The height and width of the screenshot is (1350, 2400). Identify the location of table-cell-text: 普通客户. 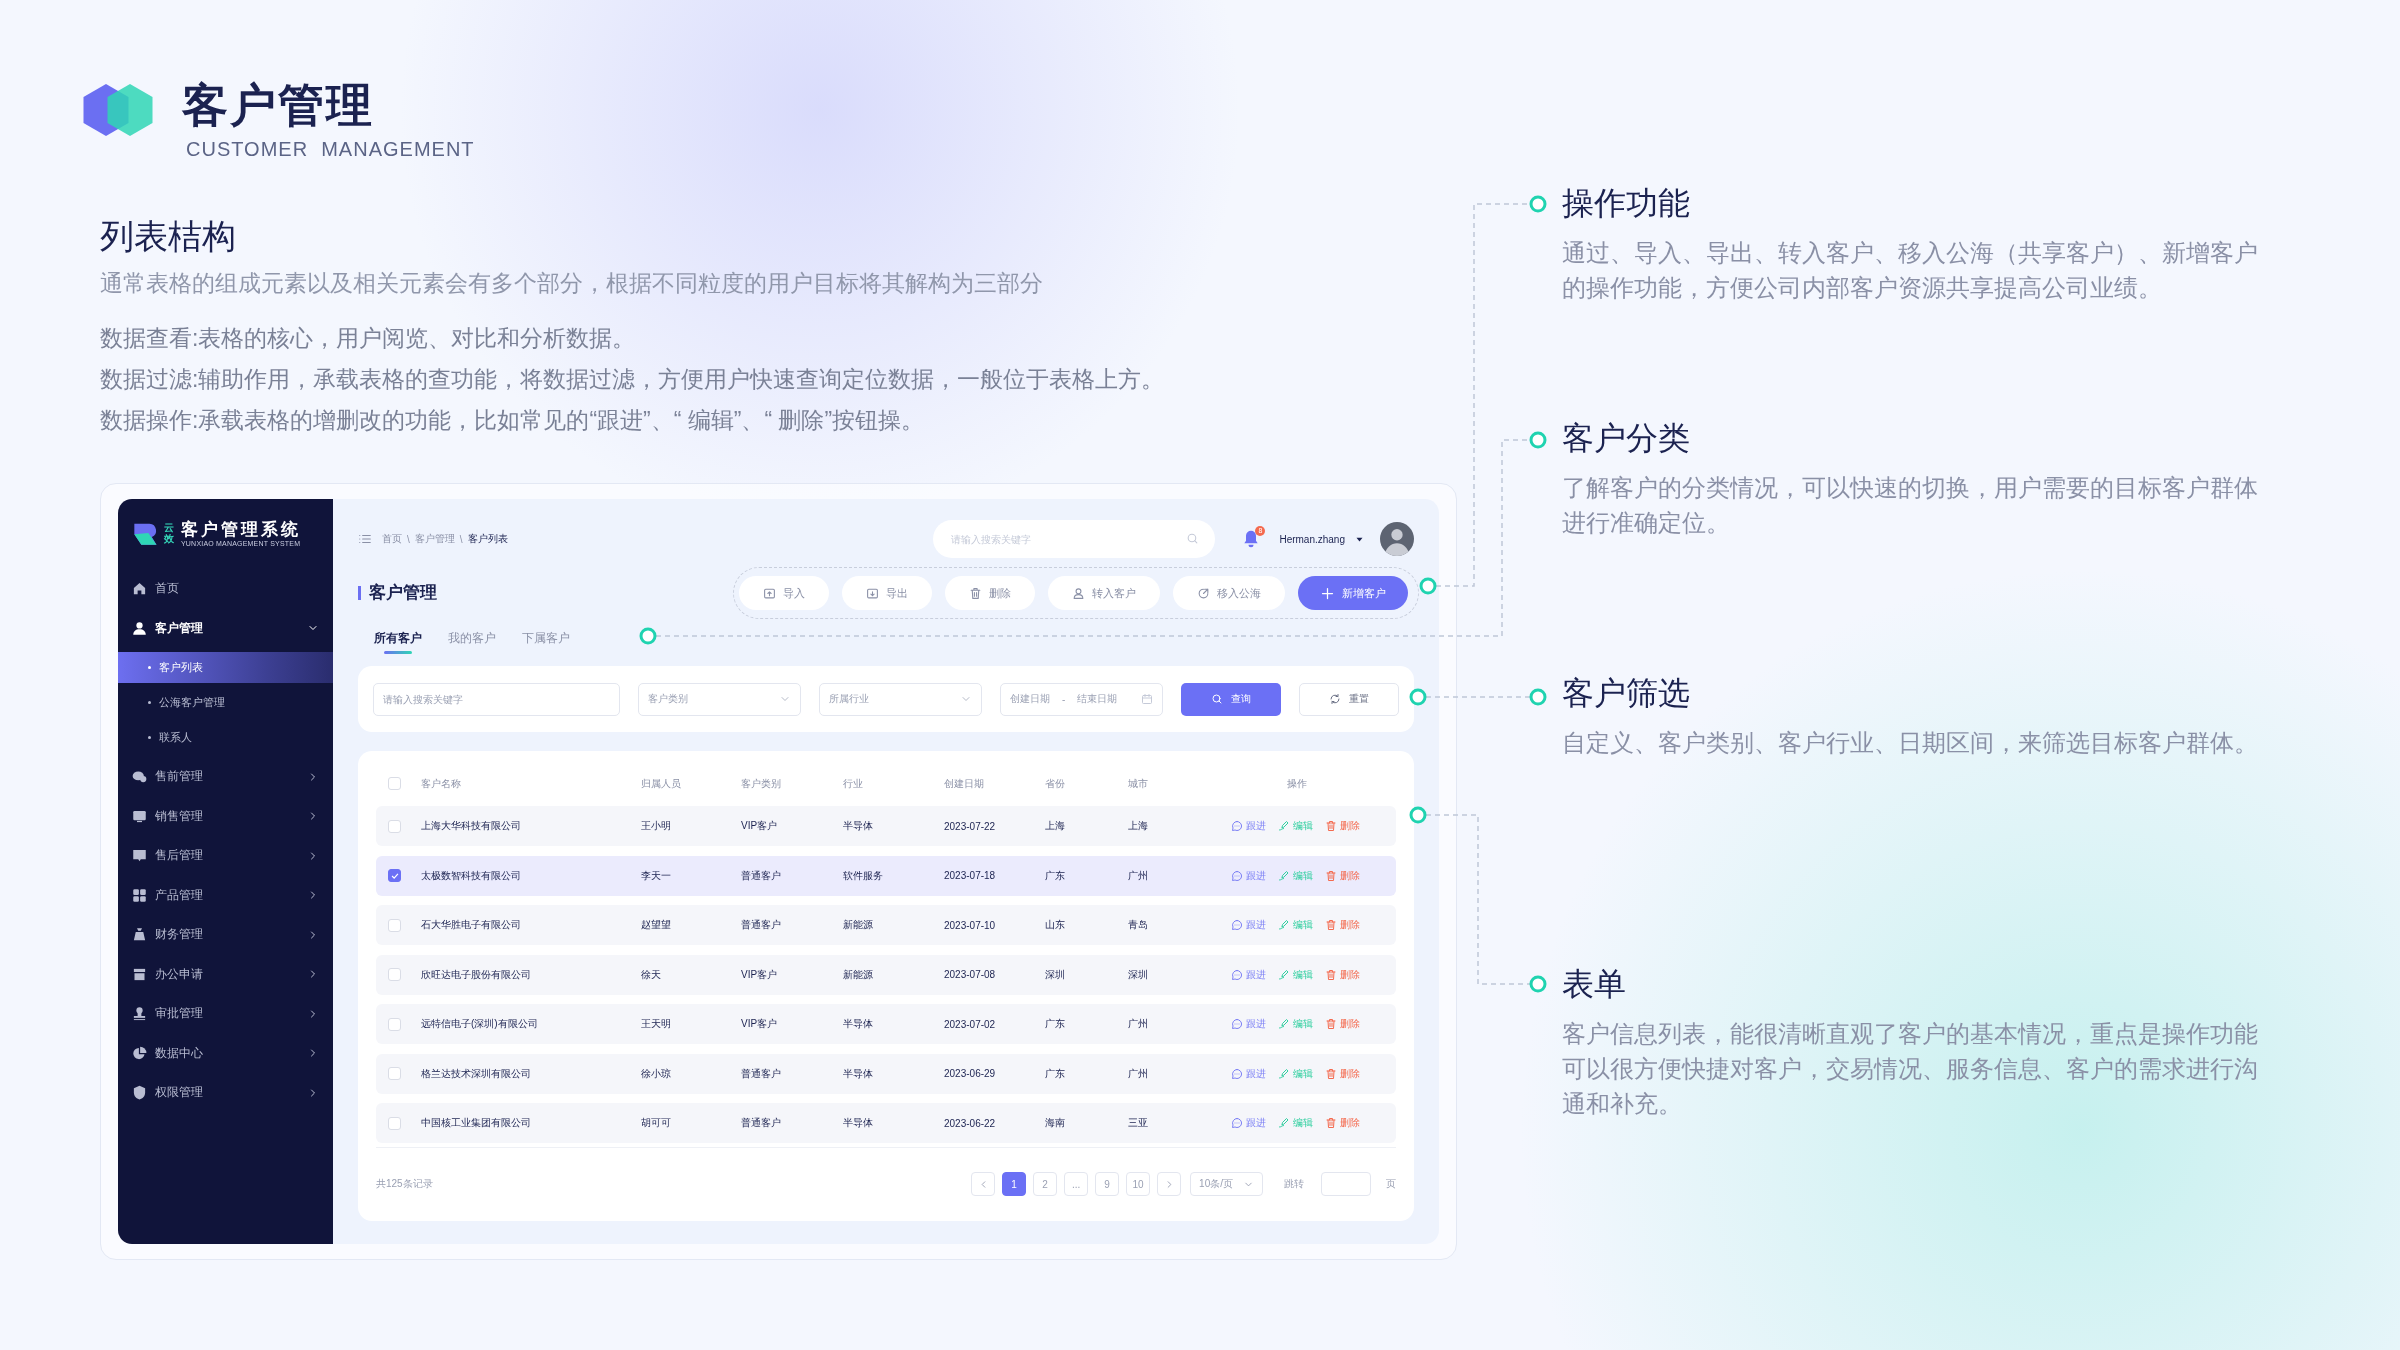
(761, 1123).